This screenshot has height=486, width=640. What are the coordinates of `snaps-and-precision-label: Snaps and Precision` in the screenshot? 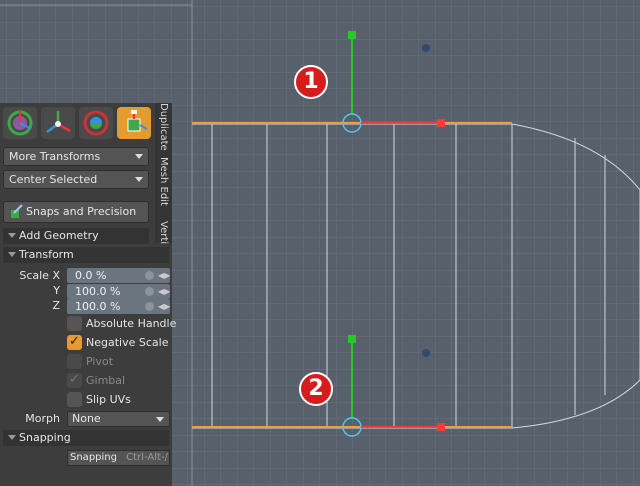 It's located at (81, 211).